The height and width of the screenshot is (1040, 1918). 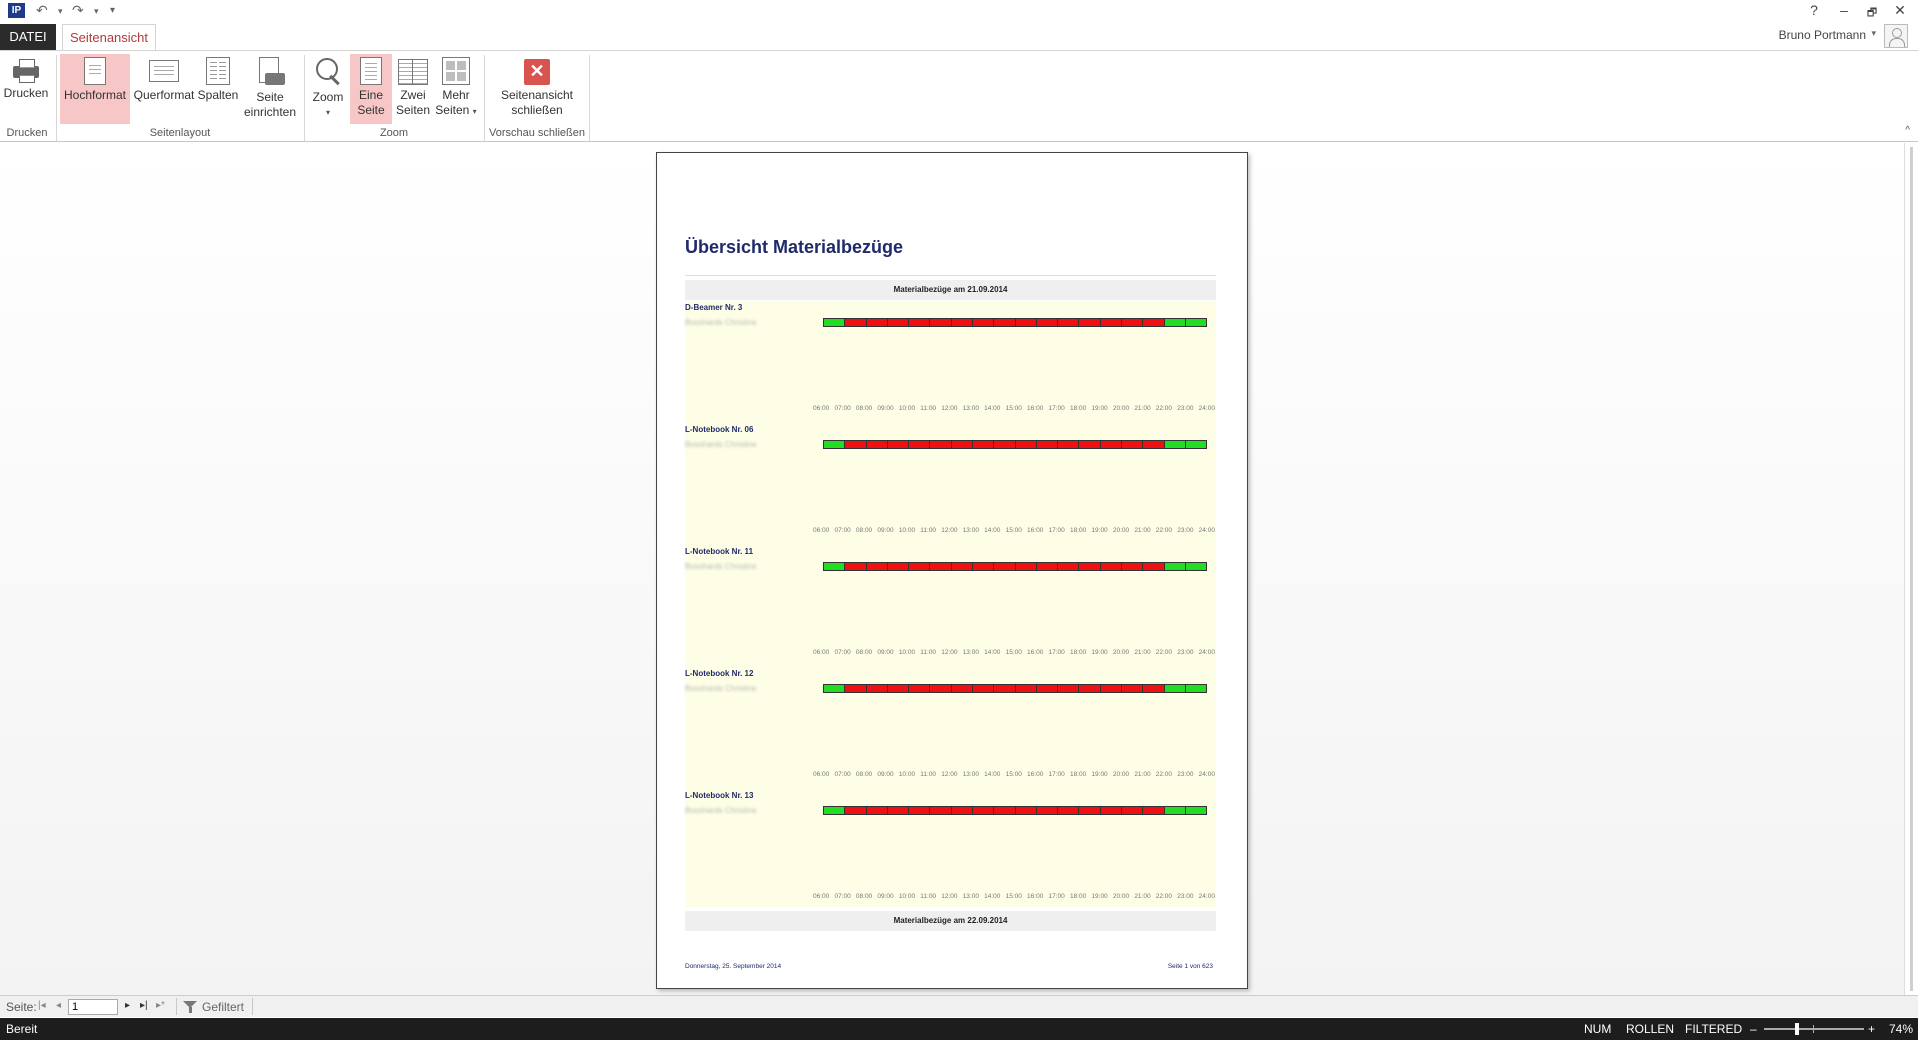 I want to click on app-logo: IP, so click(x=16, y=10).